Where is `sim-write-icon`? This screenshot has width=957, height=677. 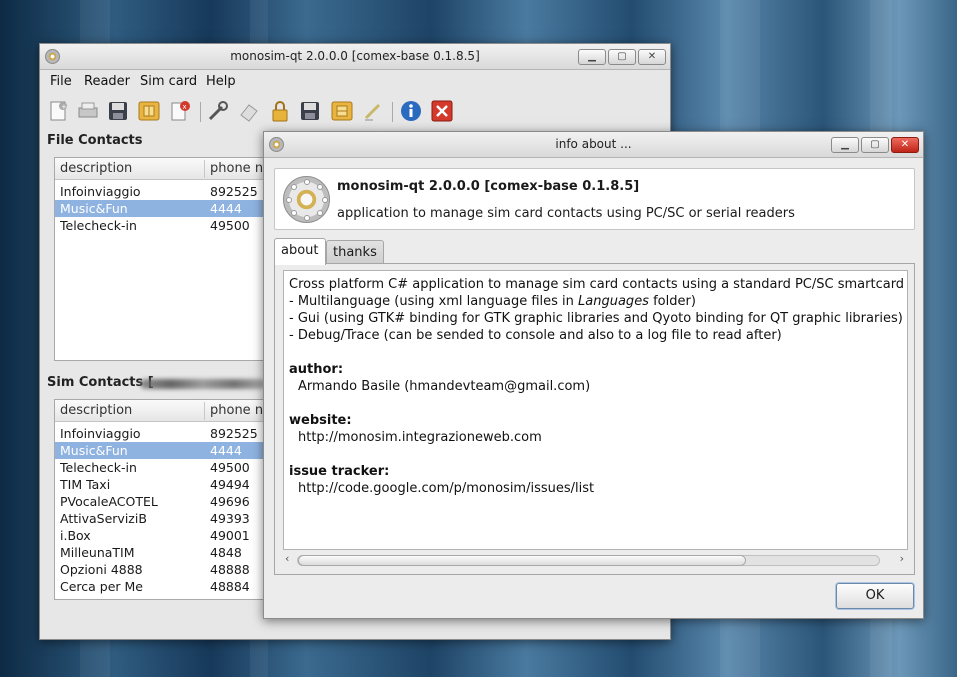 sim-write-icon is located at coordinates (342, 111).